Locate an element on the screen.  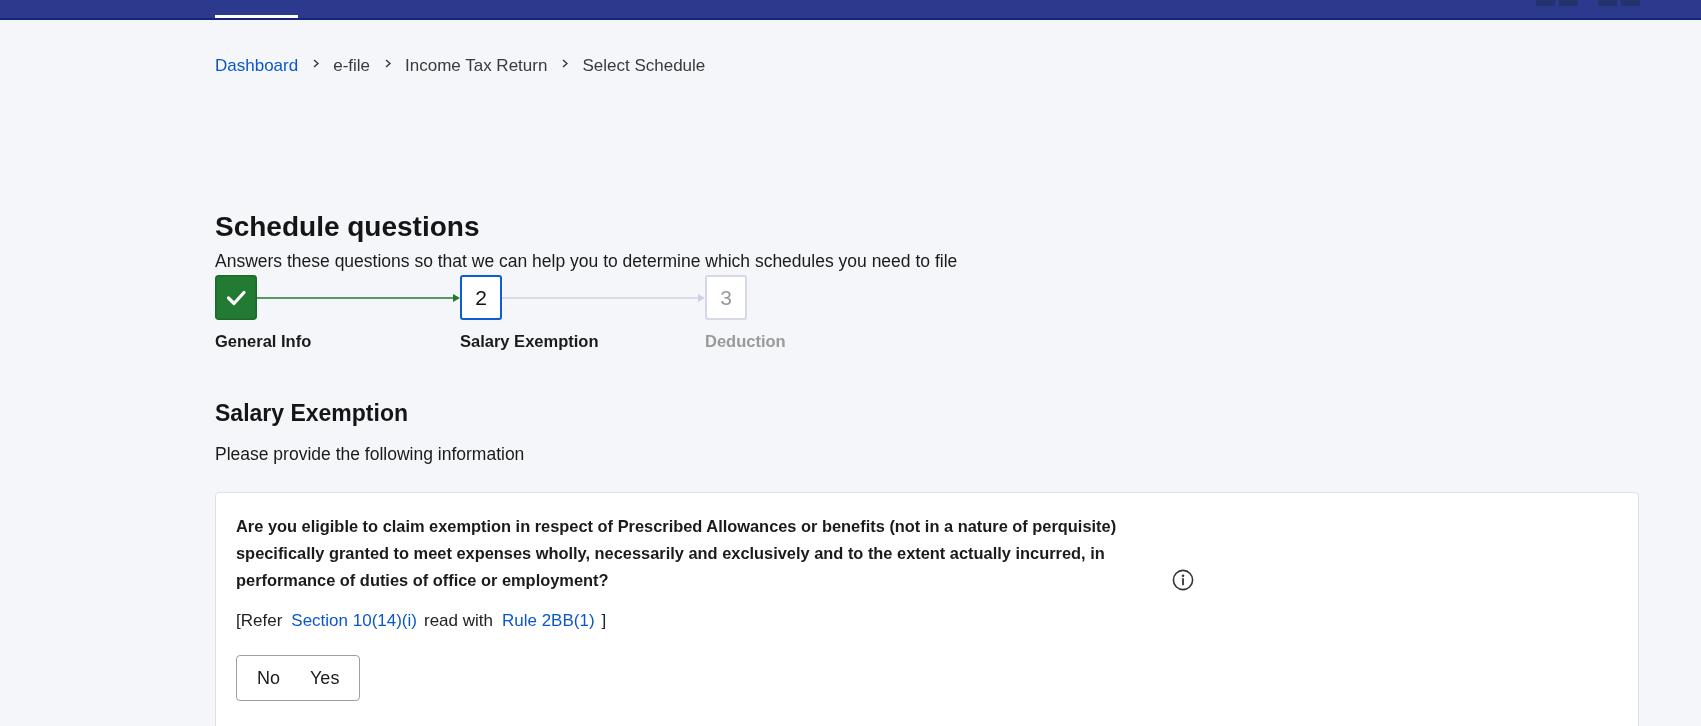
step-label: Salary Exemption is located at coordinates (529, 341).